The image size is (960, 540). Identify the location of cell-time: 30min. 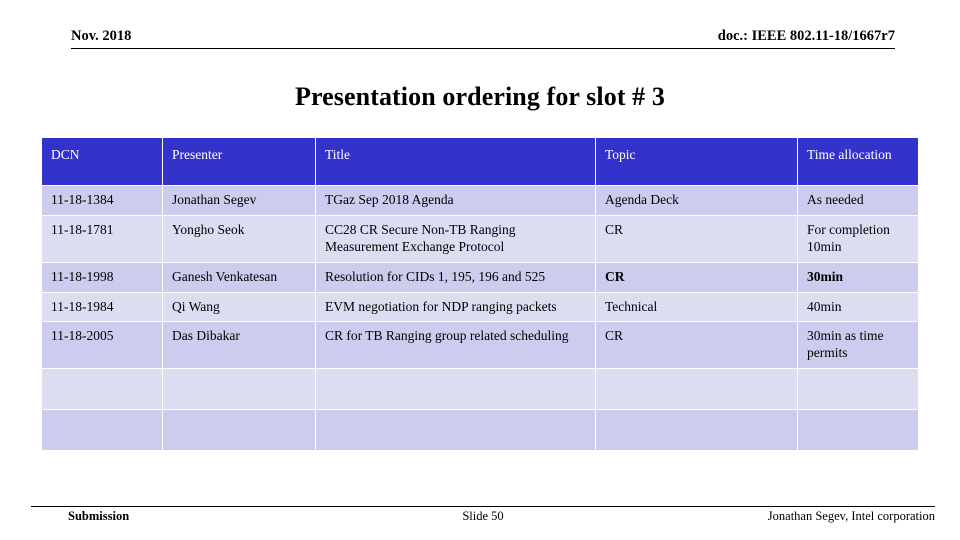
(858, 277).